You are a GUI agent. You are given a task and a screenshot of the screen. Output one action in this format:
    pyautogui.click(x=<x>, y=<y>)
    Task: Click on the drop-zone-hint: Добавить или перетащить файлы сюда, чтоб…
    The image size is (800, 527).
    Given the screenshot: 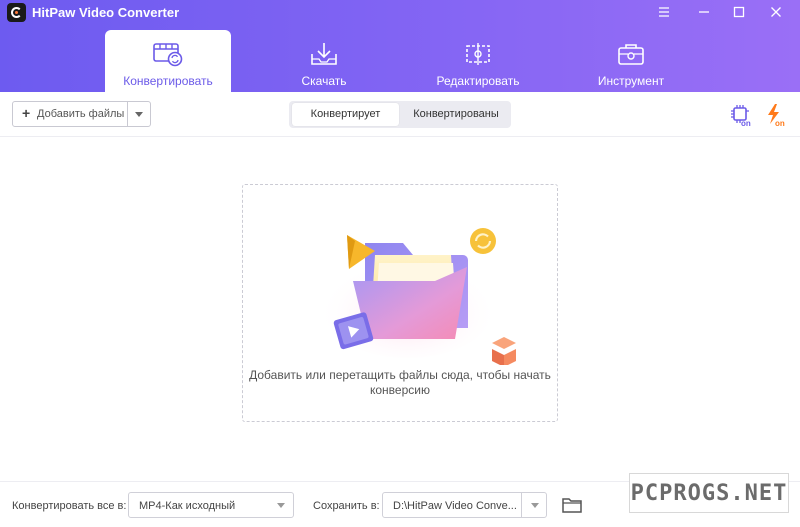 What is the action you would take?
    pyautogui.click(x=400, y=382)
    